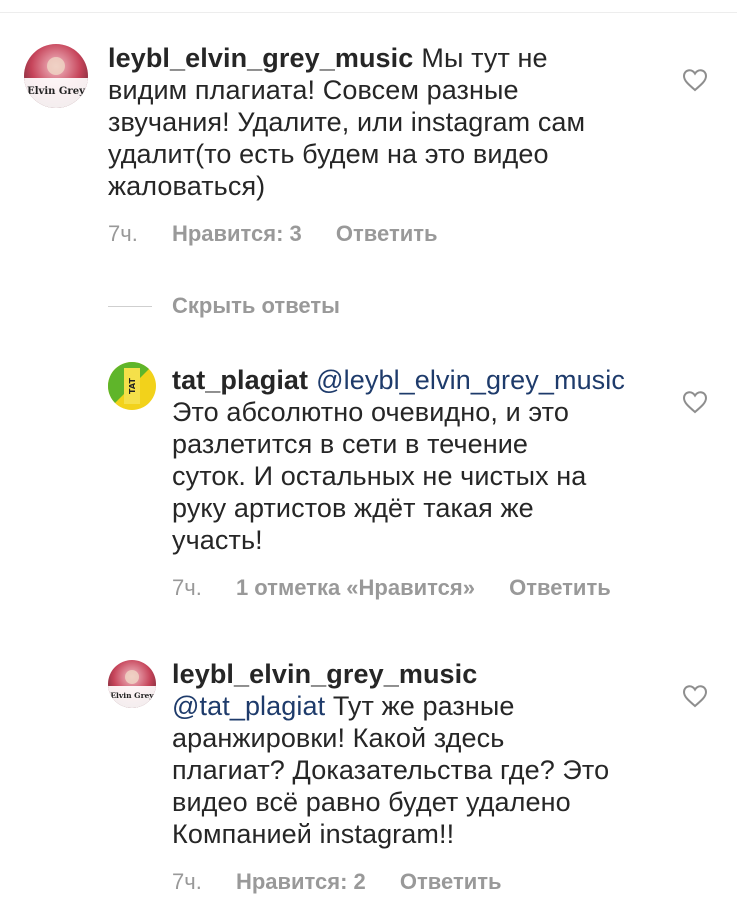 The width and height of the screenshot is (737, 904). I want to click on likes-count: Нравится: 2, so click(301, 881).